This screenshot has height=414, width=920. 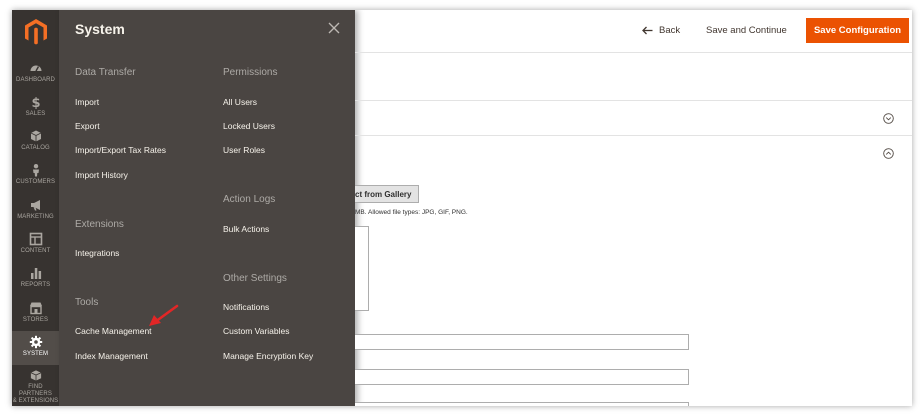 I want to click on dollar-icon: $, so click(x=35, y=102).